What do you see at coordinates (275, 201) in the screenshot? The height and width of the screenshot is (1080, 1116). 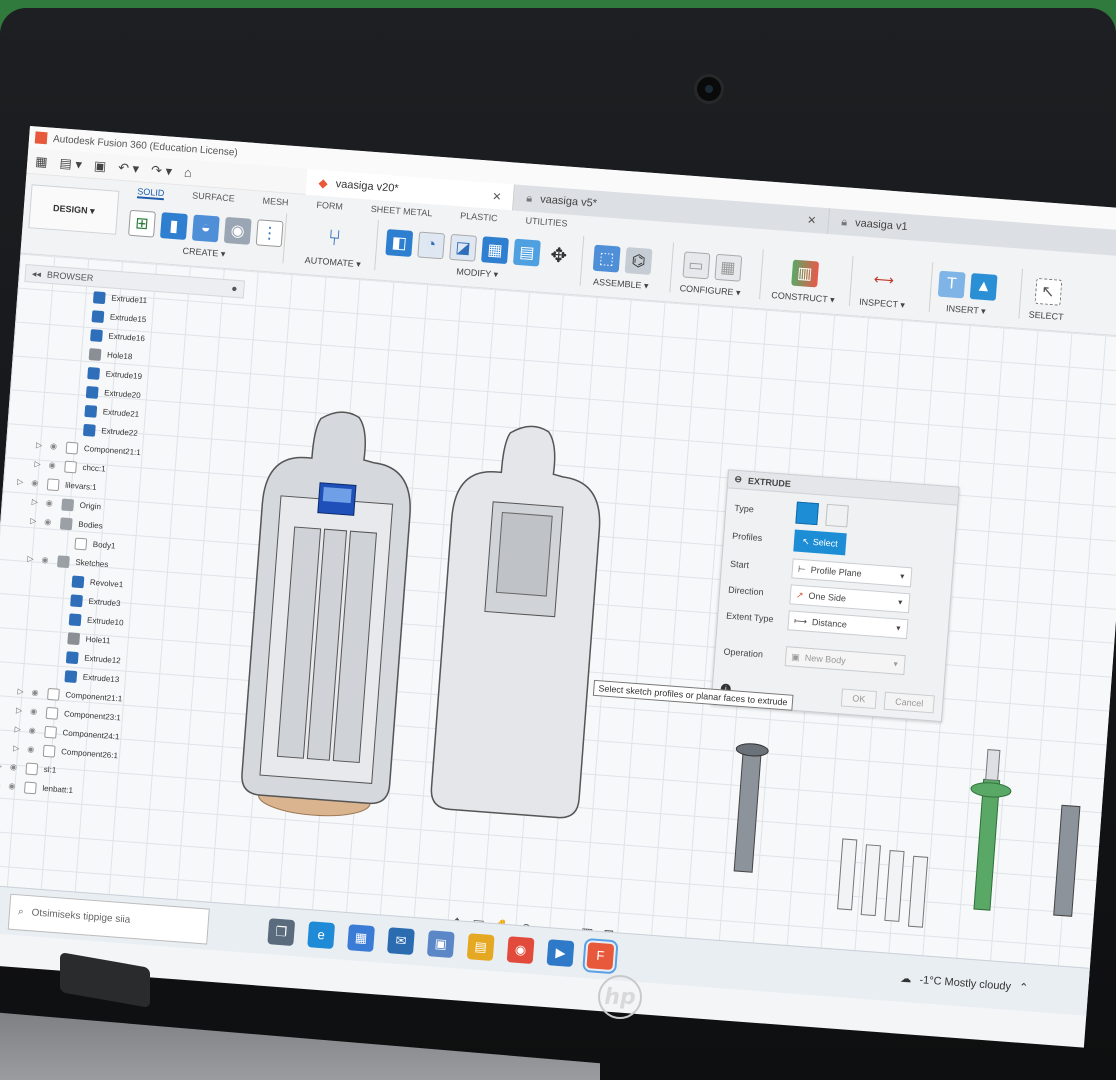 I see `tab-mesh: MESH` at bounding box center [275, 201].